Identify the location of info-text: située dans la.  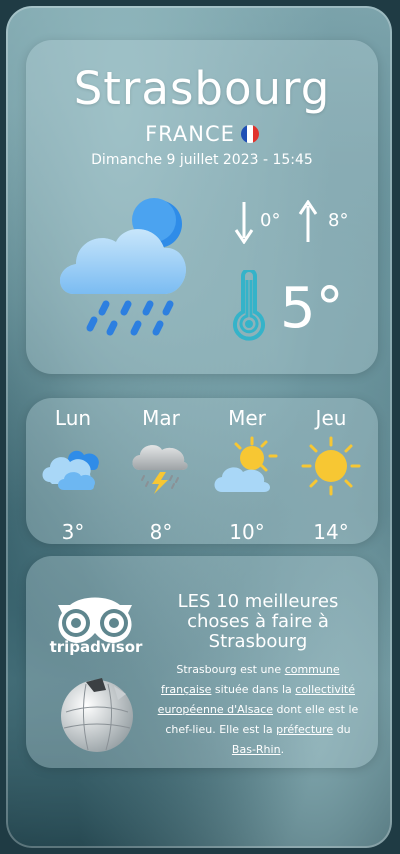
(253, 689).